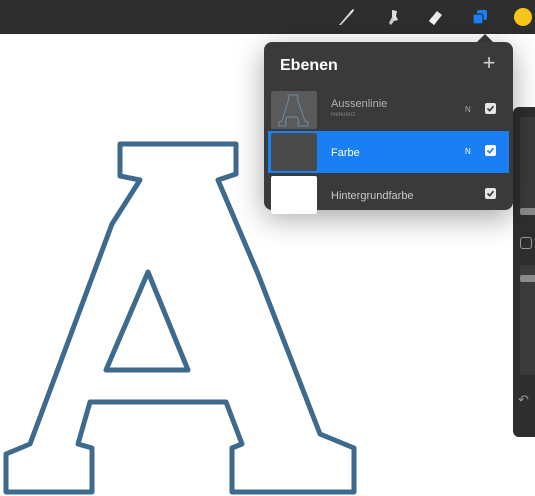 The image size is (535, 496). Describe the element at coordinates (527, 211) in the screenshot. I see `brush-size-knob` at that location.